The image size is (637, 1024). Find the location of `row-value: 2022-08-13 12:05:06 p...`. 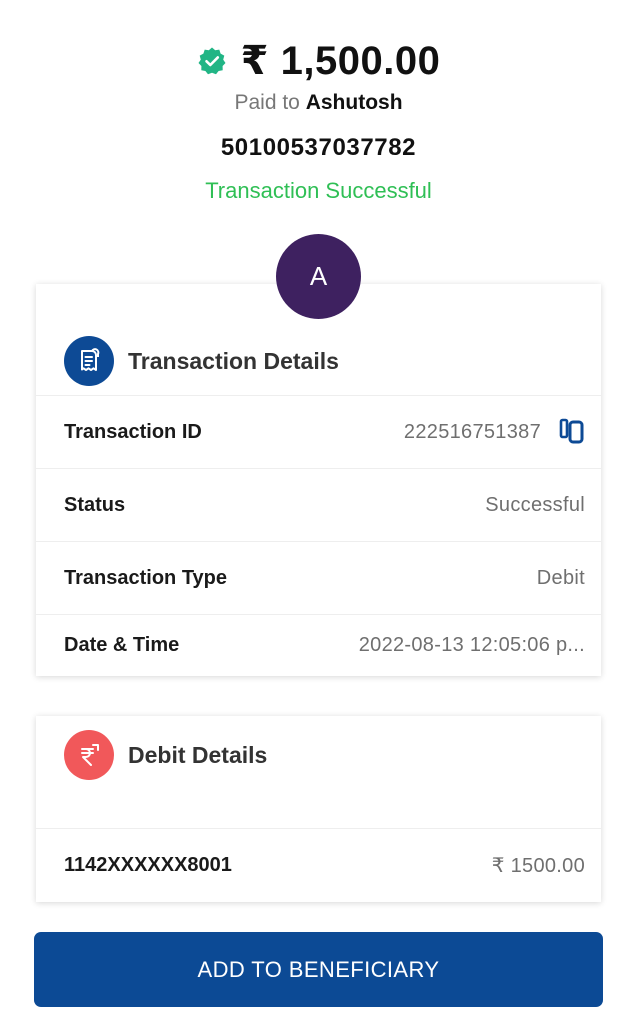

row-value: 2022-08-13 12:05:06 p... is located at coordinates (471, 645).